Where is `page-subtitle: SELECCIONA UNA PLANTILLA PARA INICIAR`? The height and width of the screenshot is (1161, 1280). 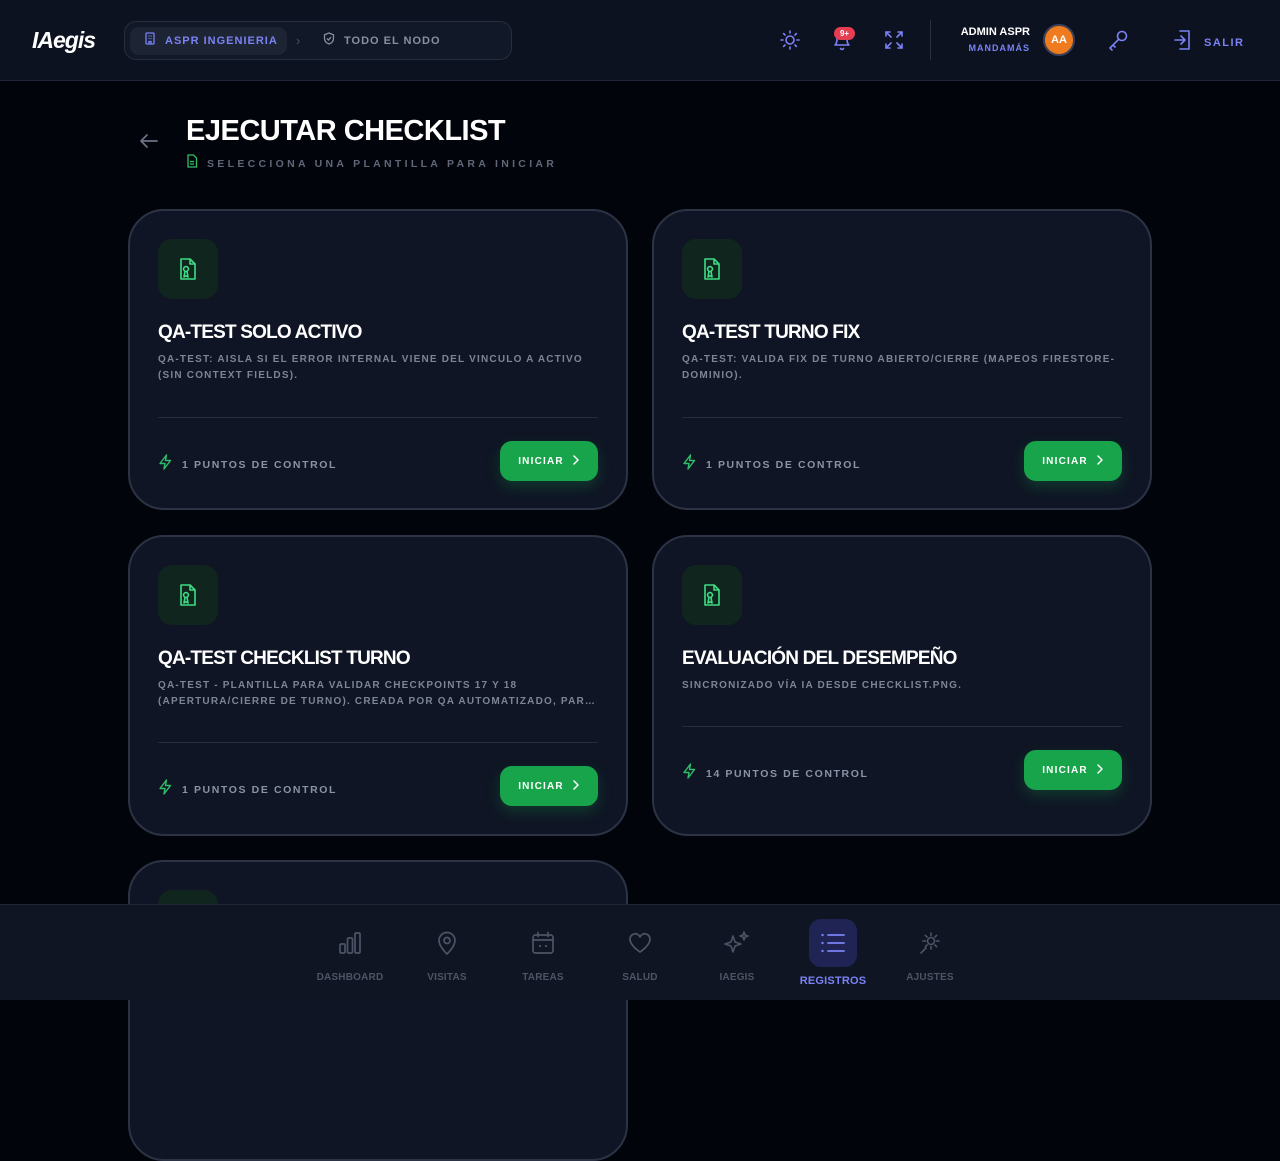
page-subtitle: SELECCIONA UNA PLANTILLA PARA INICIAR is located at coordinates (371, 163).